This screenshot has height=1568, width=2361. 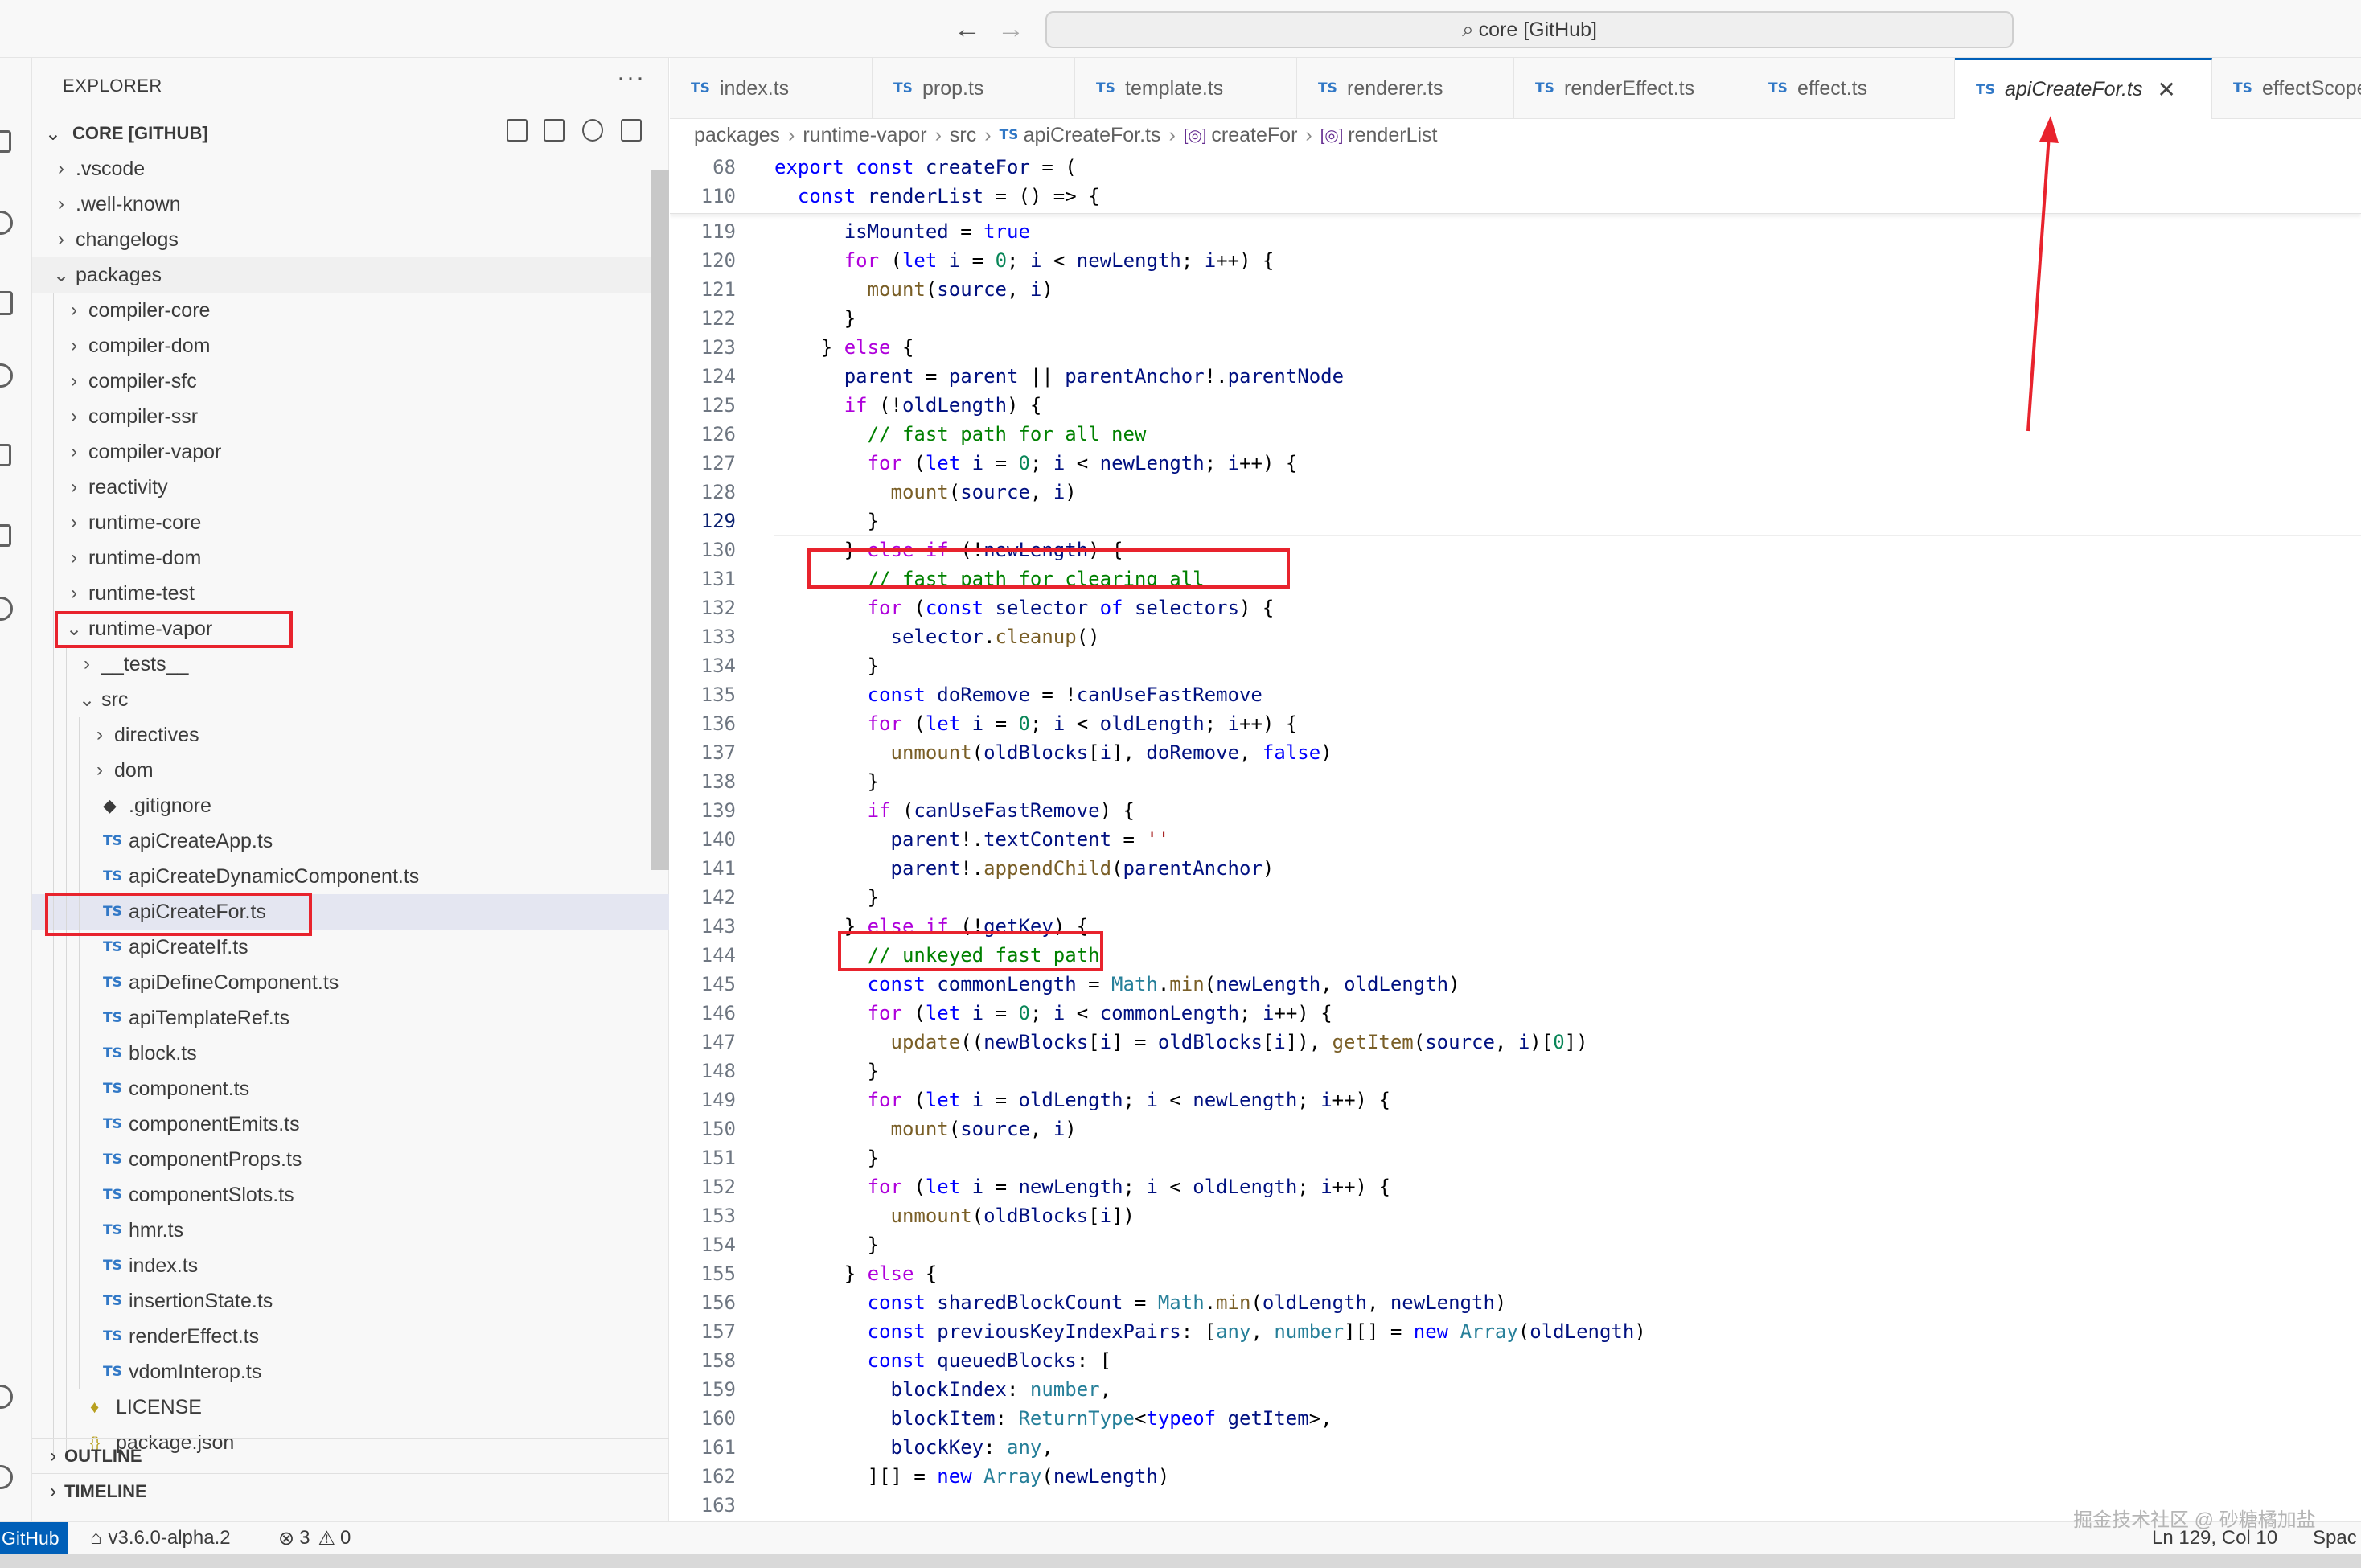 What do you see at coordinates (350, 1490) in the screenshot?
I see `timeline-section-header: › TIMELINE` at bounding box center [350, 1490].